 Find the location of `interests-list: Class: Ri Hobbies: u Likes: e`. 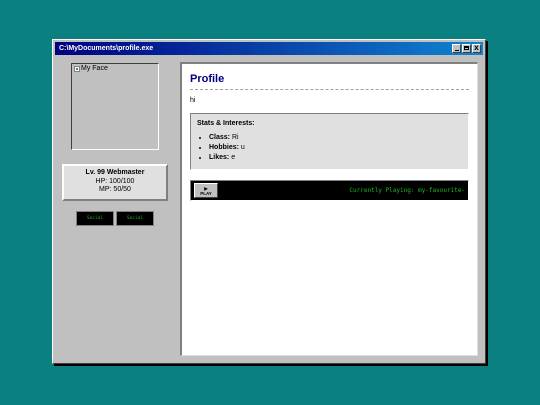

interests-list: Class: Ri Hobbies: u Likes: e is located at coordinates (329, 148).